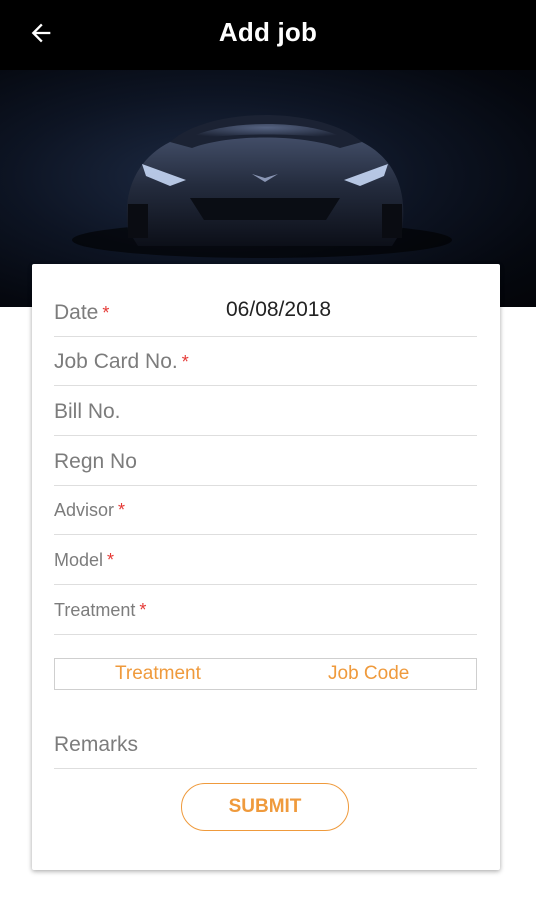 Image resolution: width=536 pixels, height=900 pixels. Describe the element at coordinates (265, 560) in the screenshot. I see `model-field: Model *` at that location.